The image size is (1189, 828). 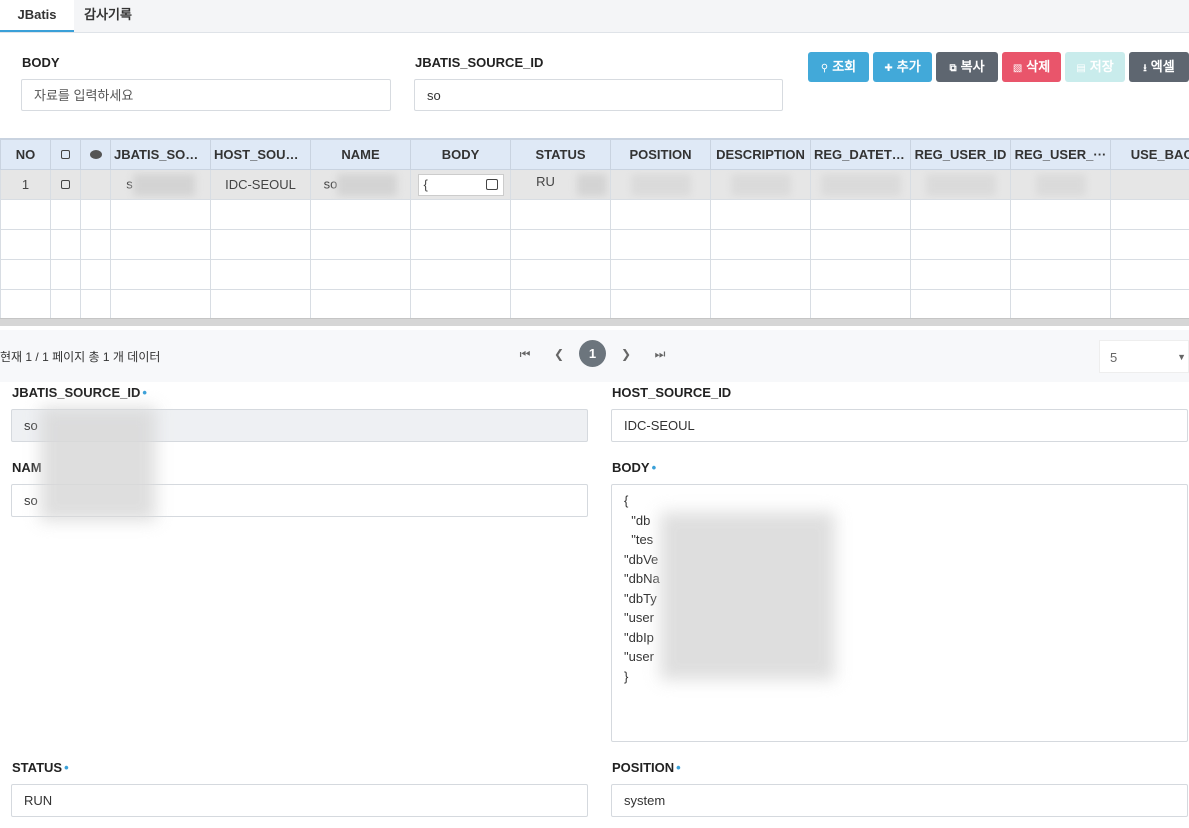 What do you see at coordinates (660, 154) in the screenshot?
I see `col-header-position: POSITION` at bounding box center [660, 154].